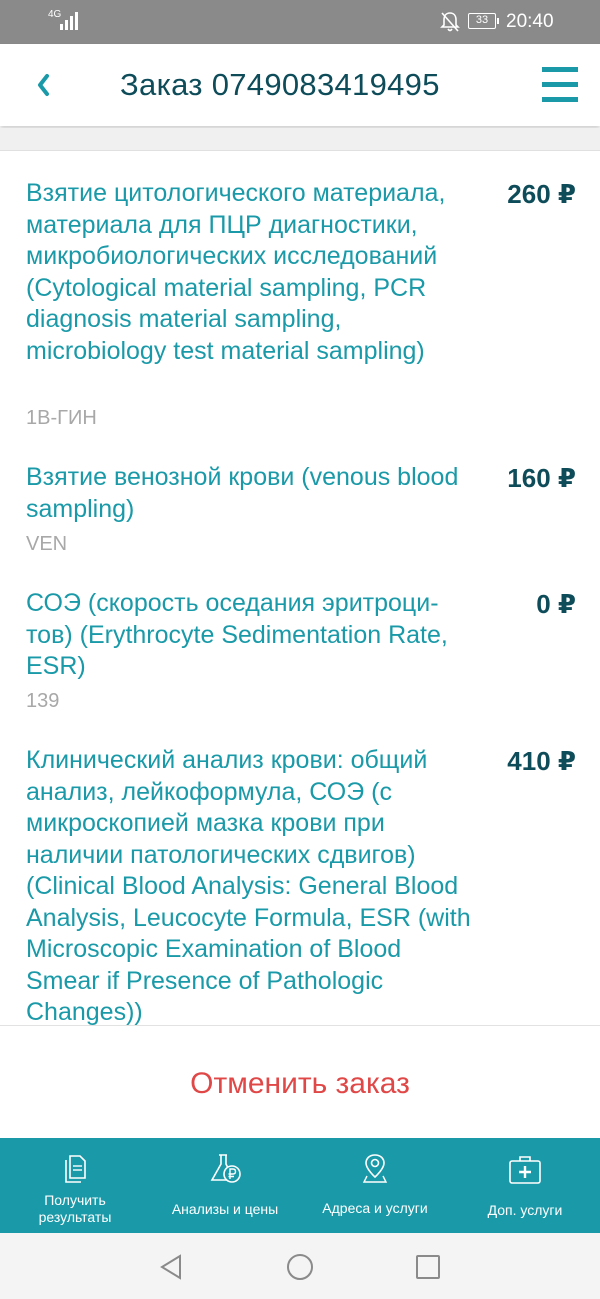  I want to click on item-price: 410 ₽, so click(541, 761).